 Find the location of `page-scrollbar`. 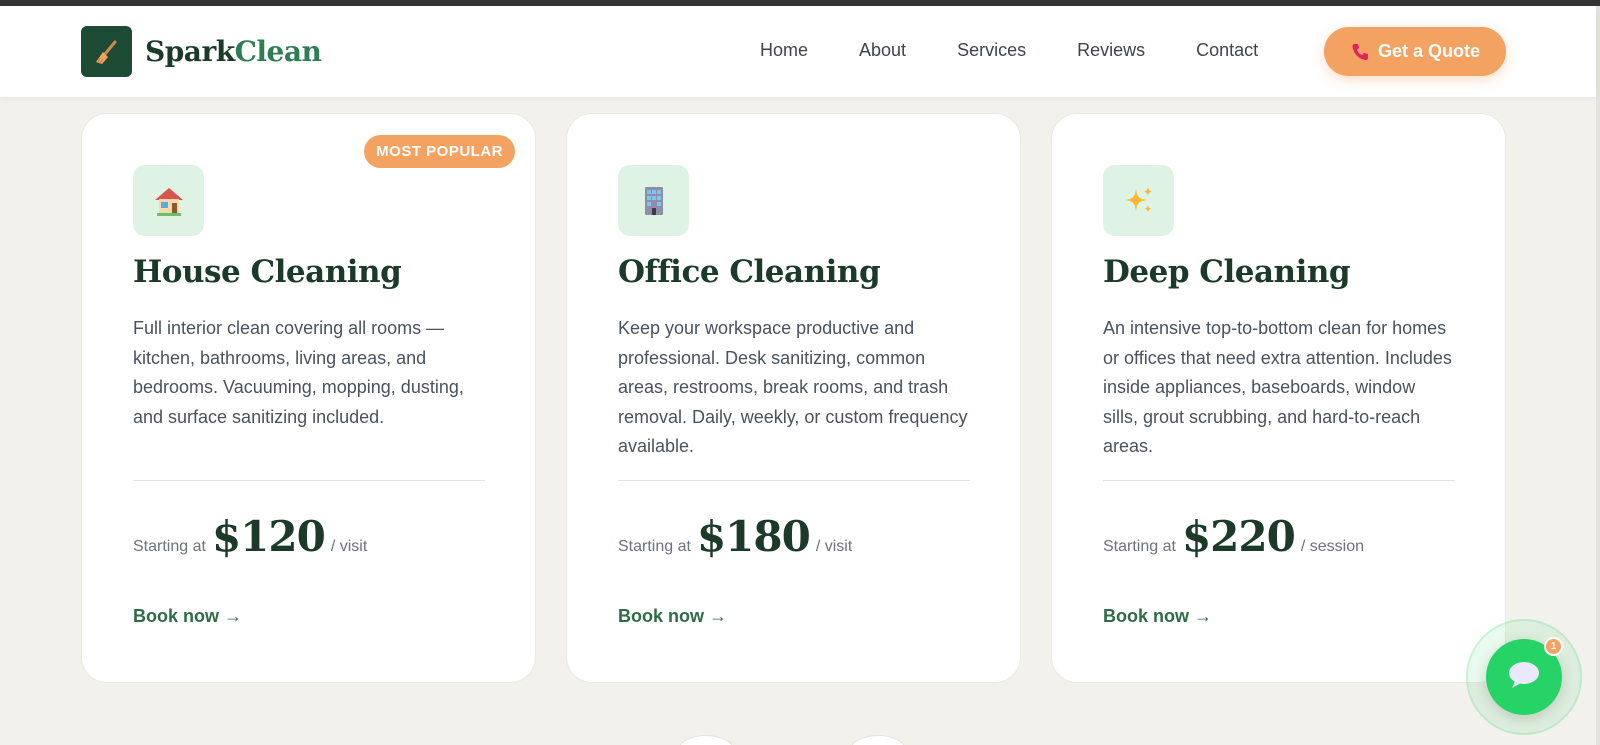

page-scrollbar is located at coordinates (1598, 375).